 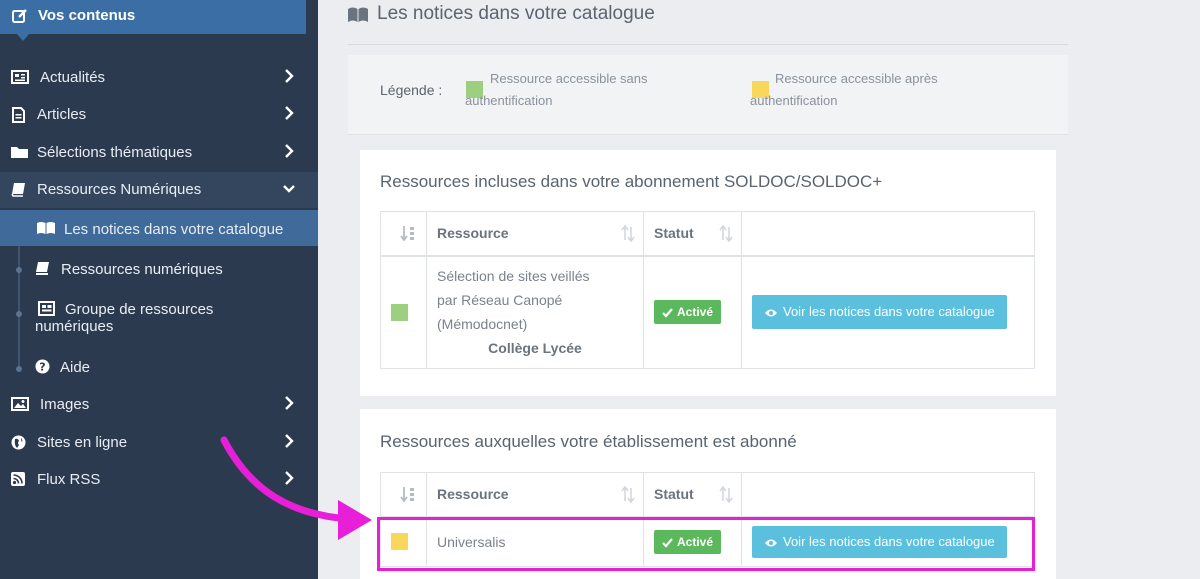 What do you see at coordinates (159, 78) in the screenshot?
I see `sidebar-item-actualites: Actualités` at bounding box center [159, 78].